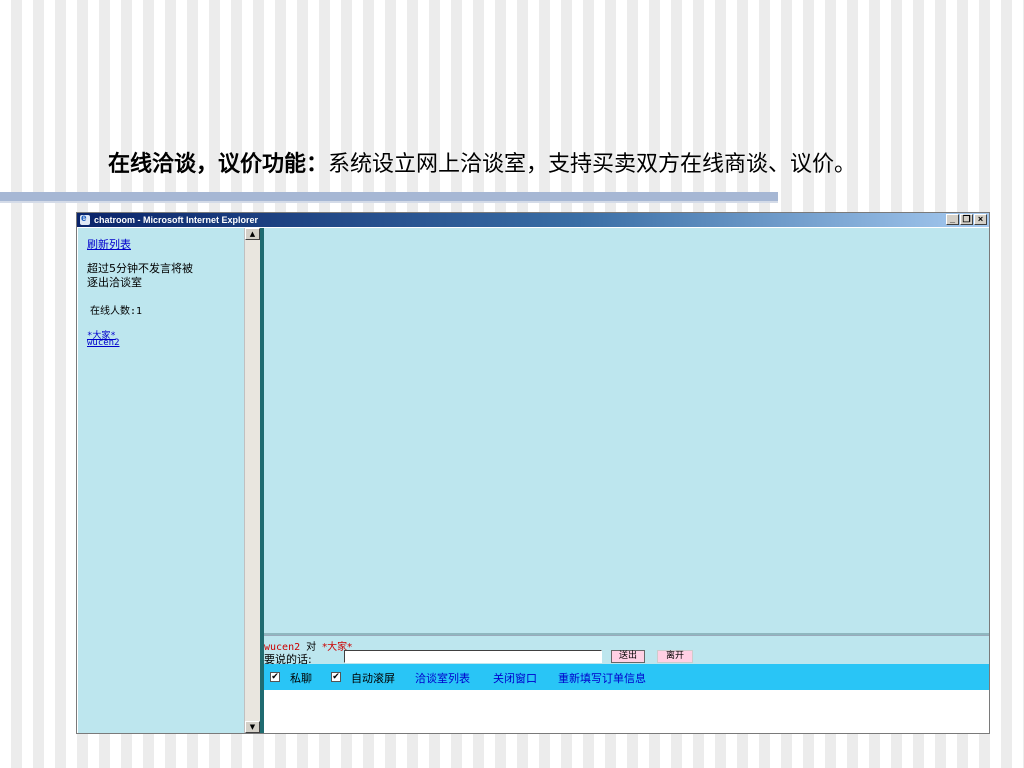 The height and width of the screenshot is (768, 1024). What do you see at coordinates (626, 711) in the screenshot?
I see `bottom-blank-area` at bounding box center [626, 711].